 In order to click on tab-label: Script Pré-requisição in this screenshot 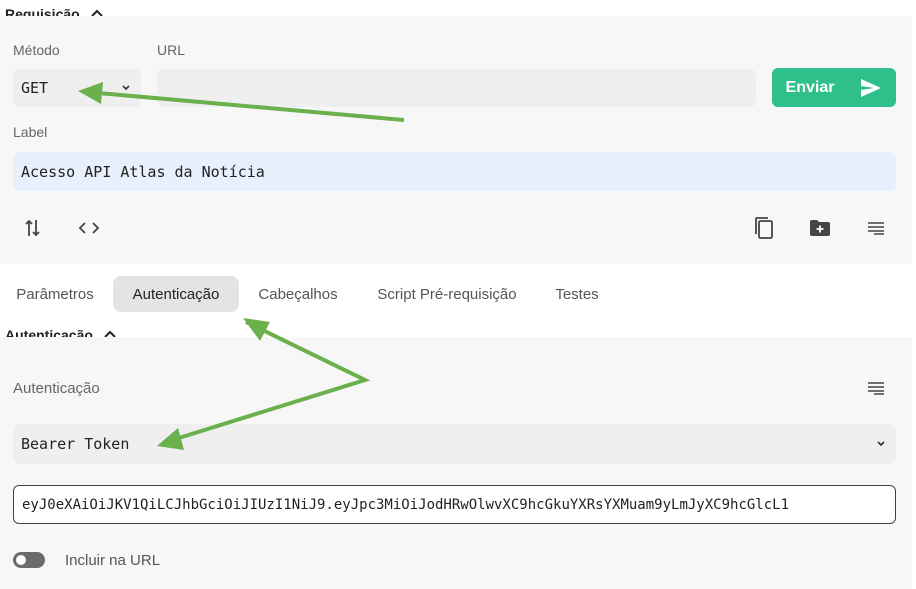, I will do `click(447, 294)`.